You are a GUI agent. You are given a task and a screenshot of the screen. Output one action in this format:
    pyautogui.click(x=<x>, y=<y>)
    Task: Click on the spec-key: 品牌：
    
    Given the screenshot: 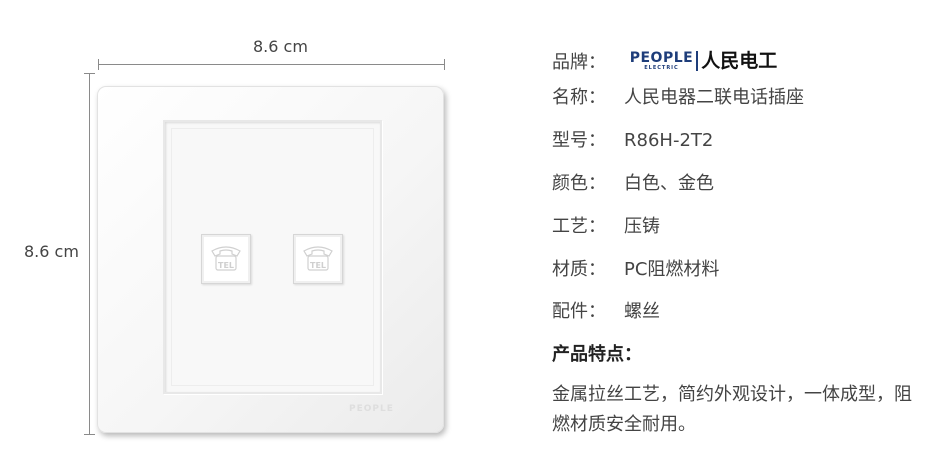 What is the action you would take?
    pyautogui.click(x=579, y=62)
    